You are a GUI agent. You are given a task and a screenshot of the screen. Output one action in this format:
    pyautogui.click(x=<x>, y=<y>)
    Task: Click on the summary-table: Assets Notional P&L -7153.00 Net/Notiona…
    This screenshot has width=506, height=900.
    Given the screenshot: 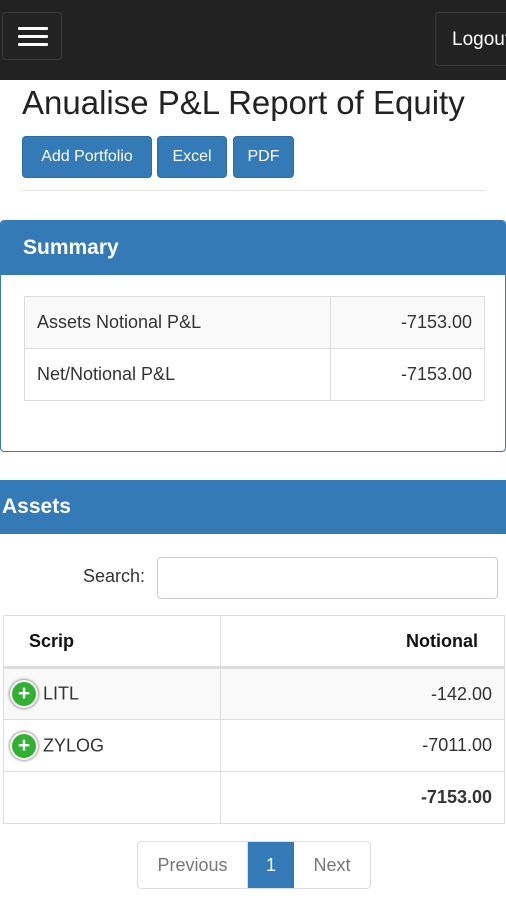 What is the action you would take?
    pyautogui.click(x=254, y=348)
    